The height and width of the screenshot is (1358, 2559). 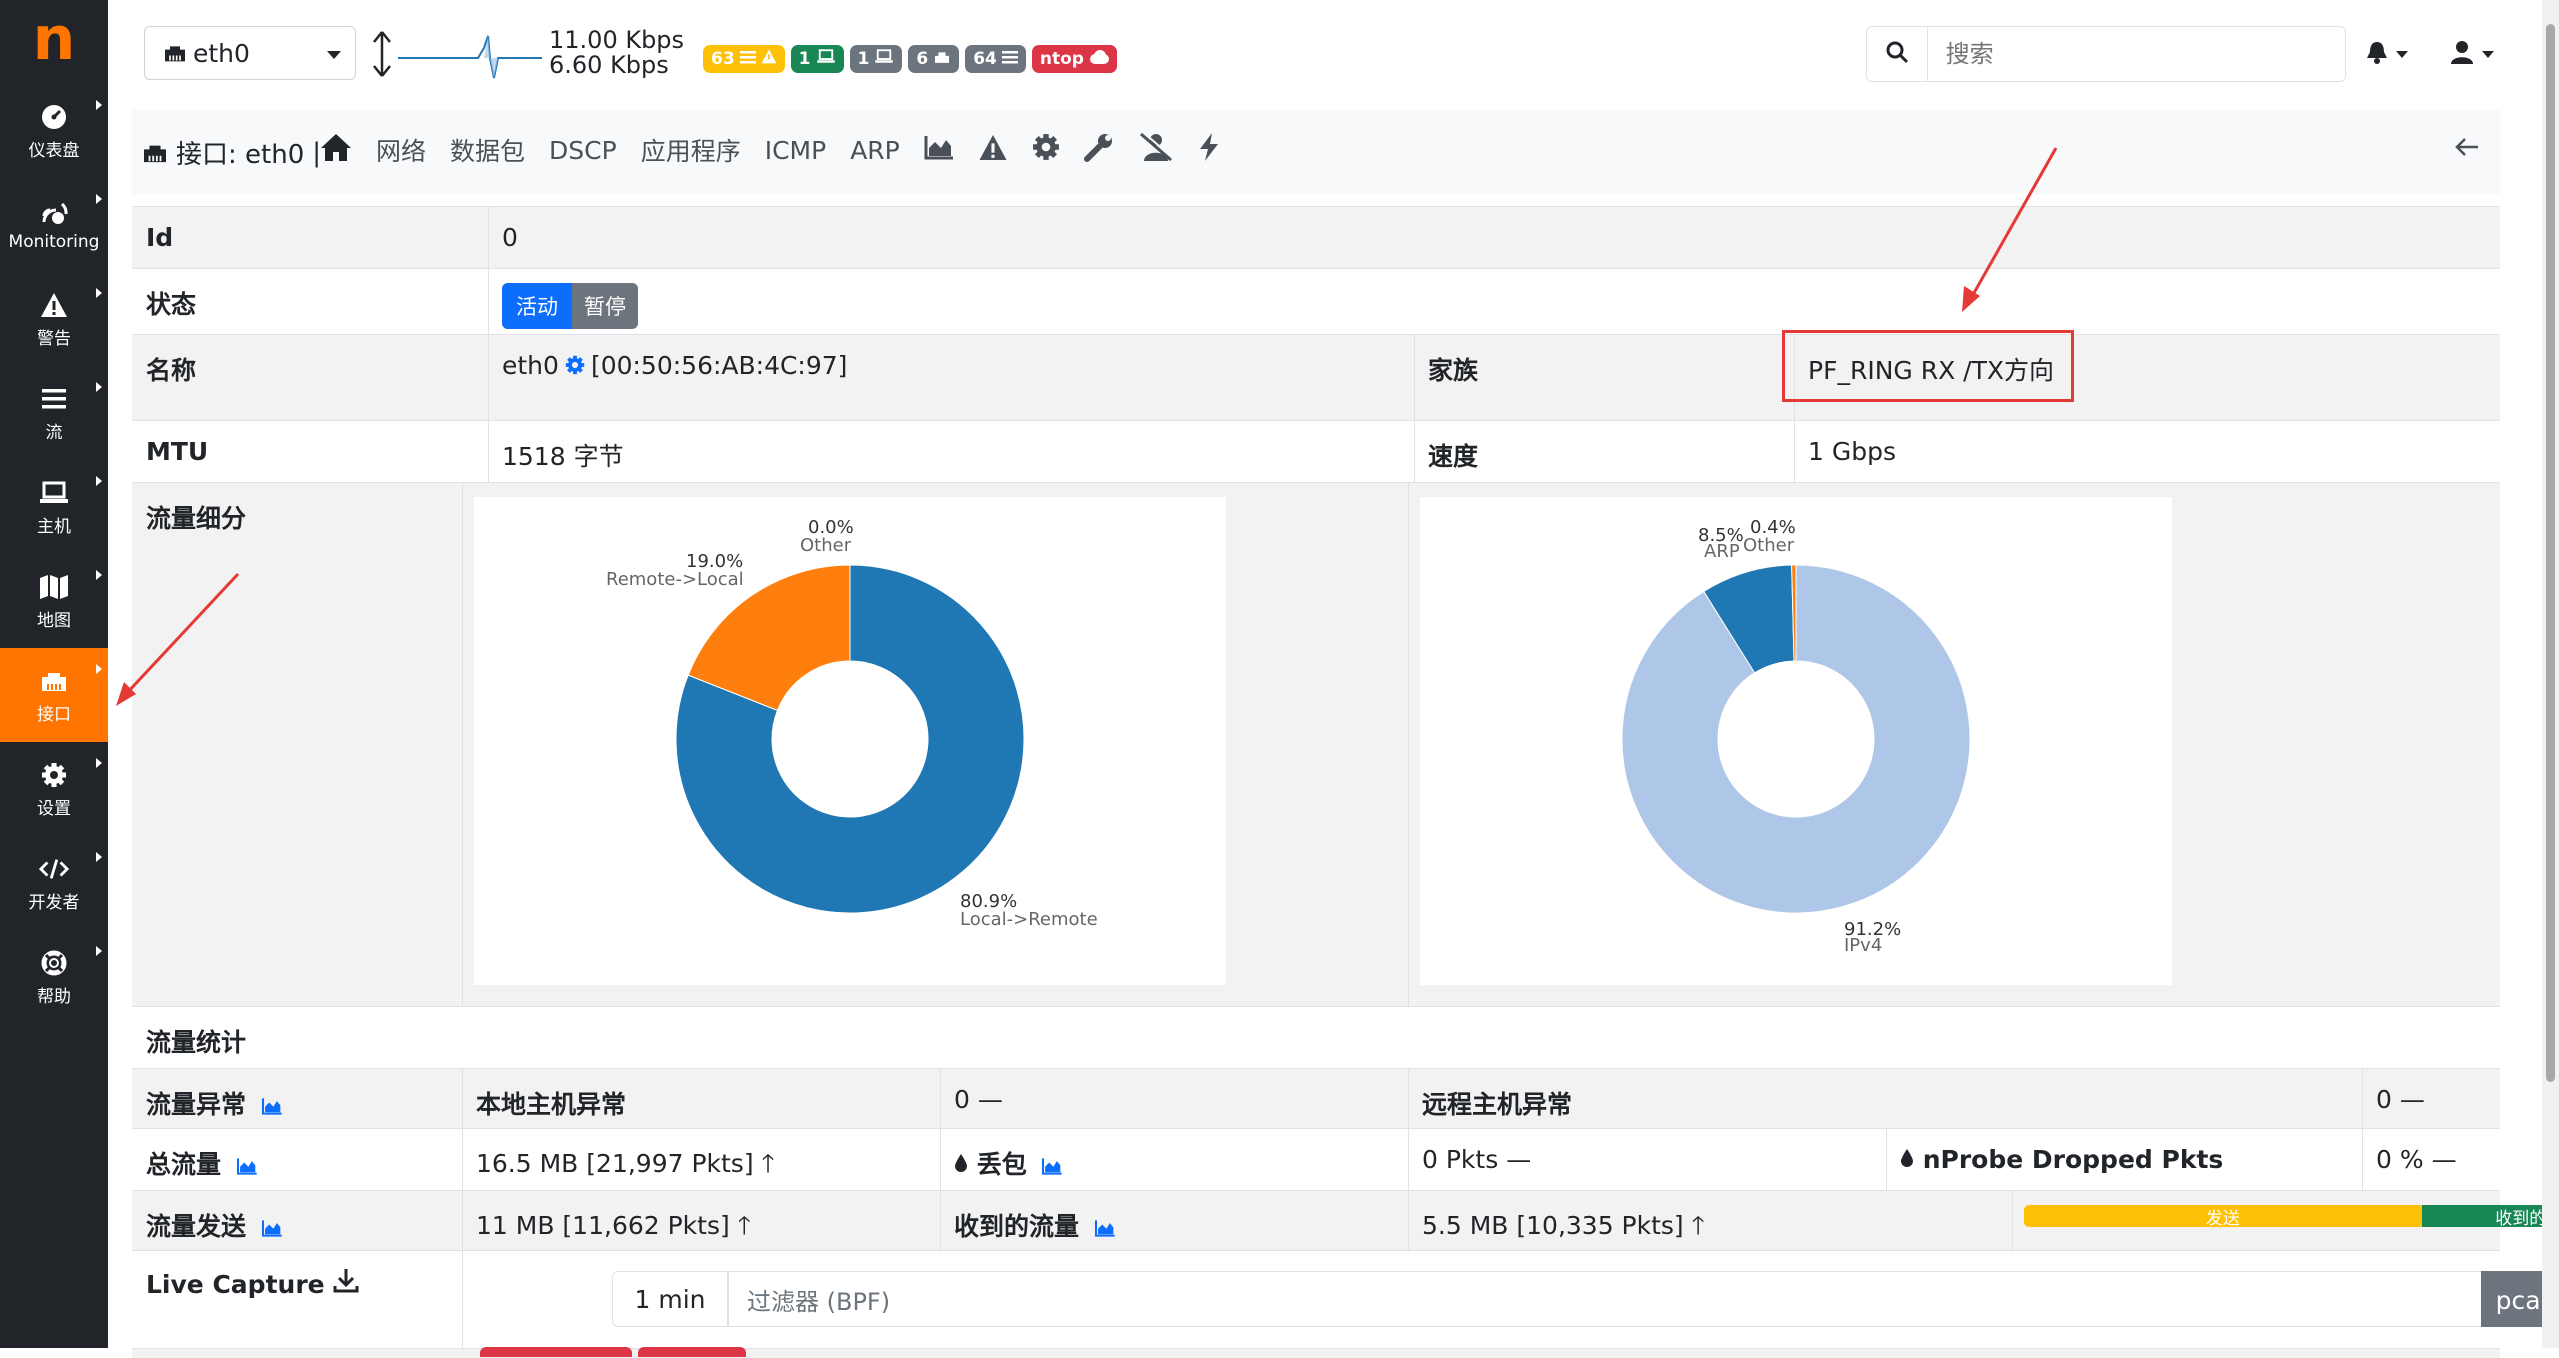 I want to click on state-pause-button: 暂停, so click(x=605, y=306).